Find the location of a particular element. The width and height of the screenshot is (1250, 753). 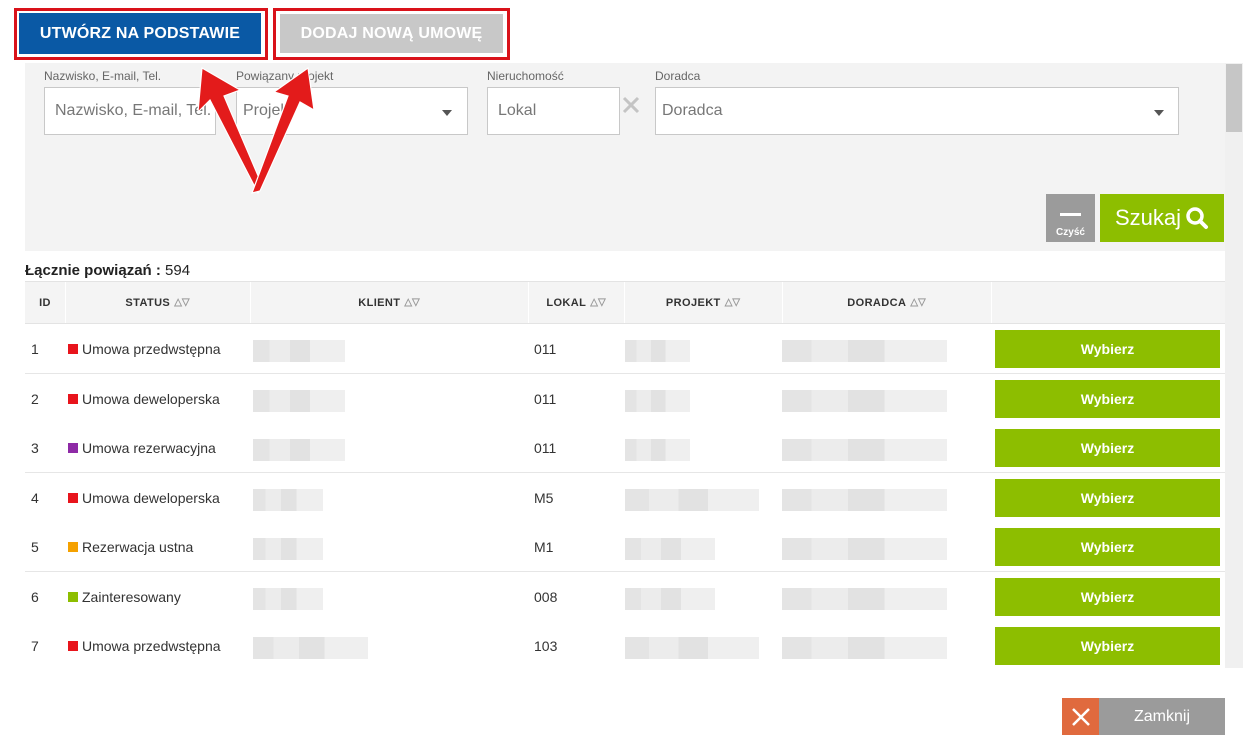

column-status-label: STATUS is located at coordinates (148, 302).